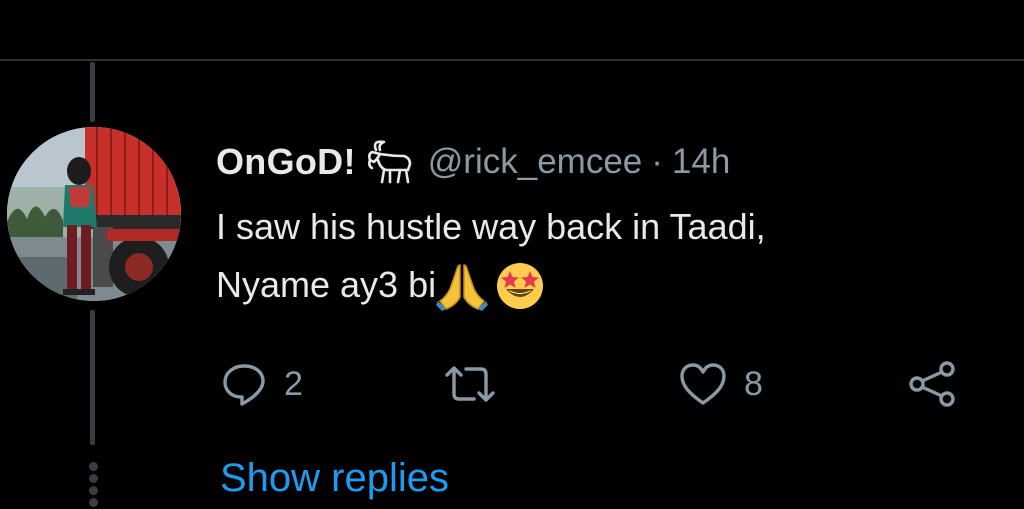 The image size is (1024, 509). What do you see at coordinates (462, 285) in the screenshot?
I see `folded-hands-emoji-icon` at bounding box center [462, 285].